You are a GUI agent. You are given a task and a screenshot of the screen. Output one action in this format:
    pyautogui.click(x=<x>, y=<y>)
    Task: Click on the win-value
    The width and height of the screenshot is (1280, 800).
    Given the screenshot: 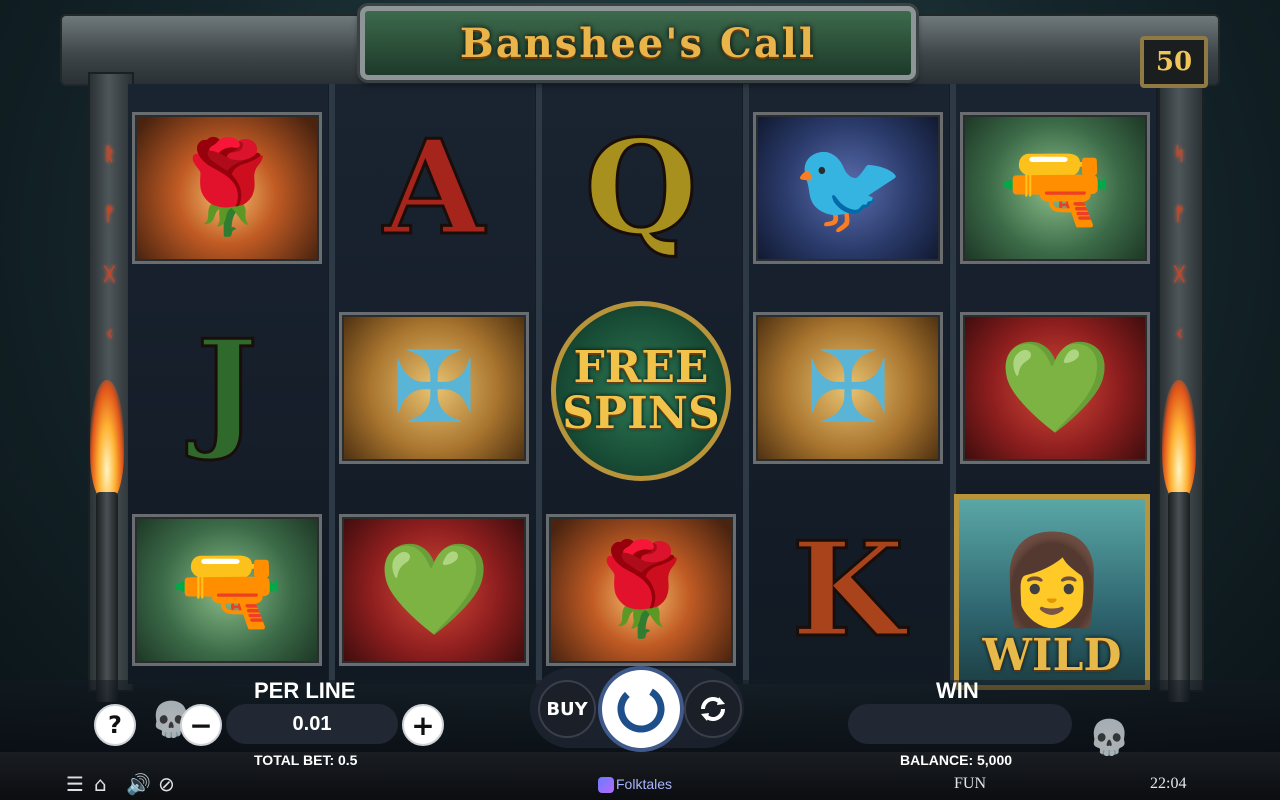 What is the action you would take?
    pyautogui.click(x=960, y=724)
    